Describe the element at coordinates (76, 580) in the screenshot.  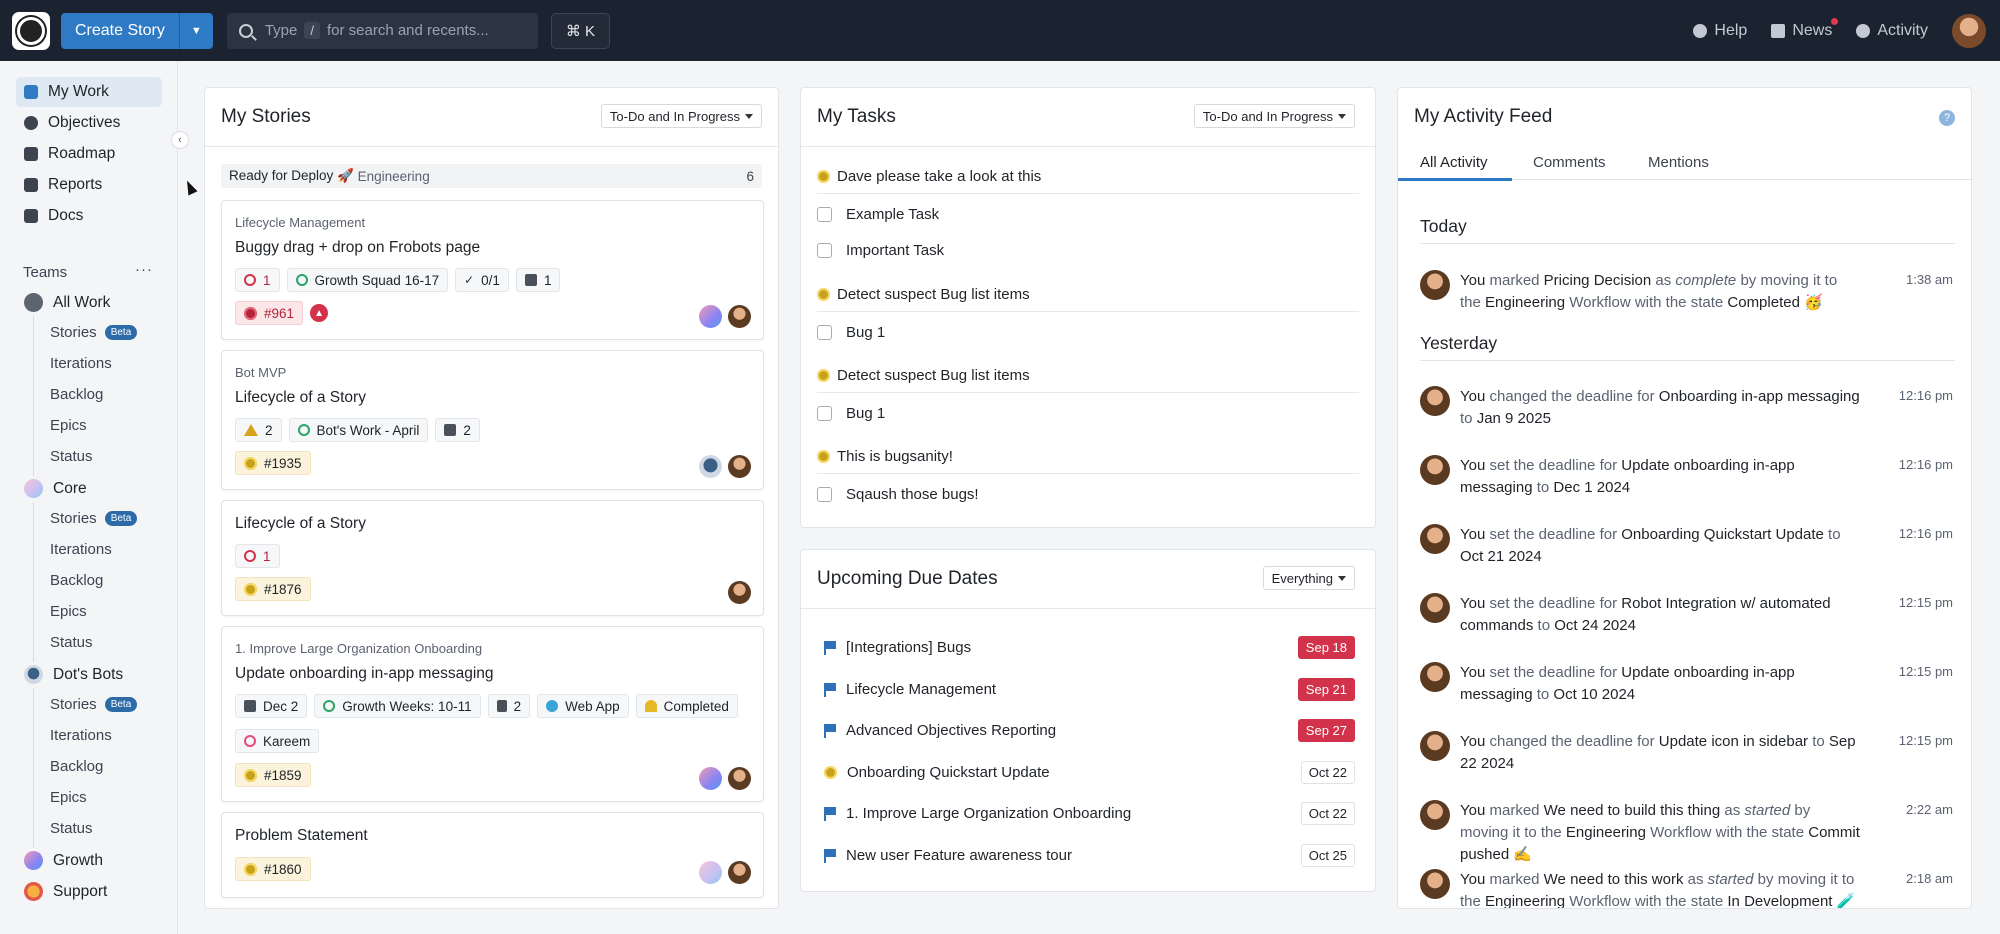
I see `core-backlog: Backlog` at that location.